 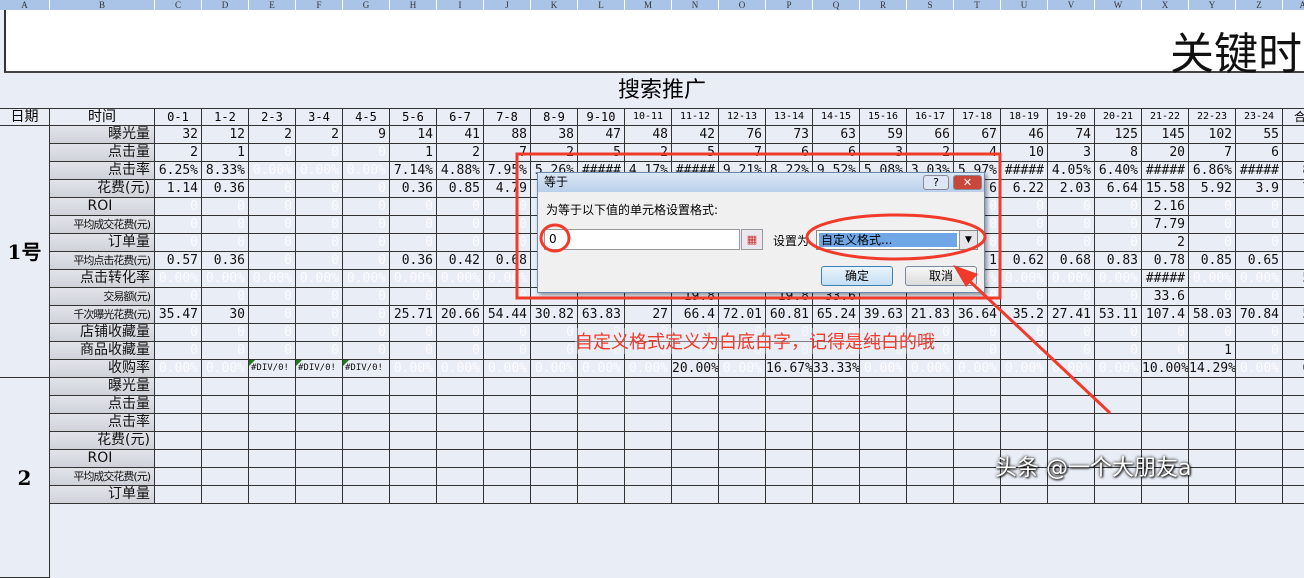 What do you see at coordinates (883, 5) in the screenshot?
I see `column-header-R: R` at bounding box center [883, 5].